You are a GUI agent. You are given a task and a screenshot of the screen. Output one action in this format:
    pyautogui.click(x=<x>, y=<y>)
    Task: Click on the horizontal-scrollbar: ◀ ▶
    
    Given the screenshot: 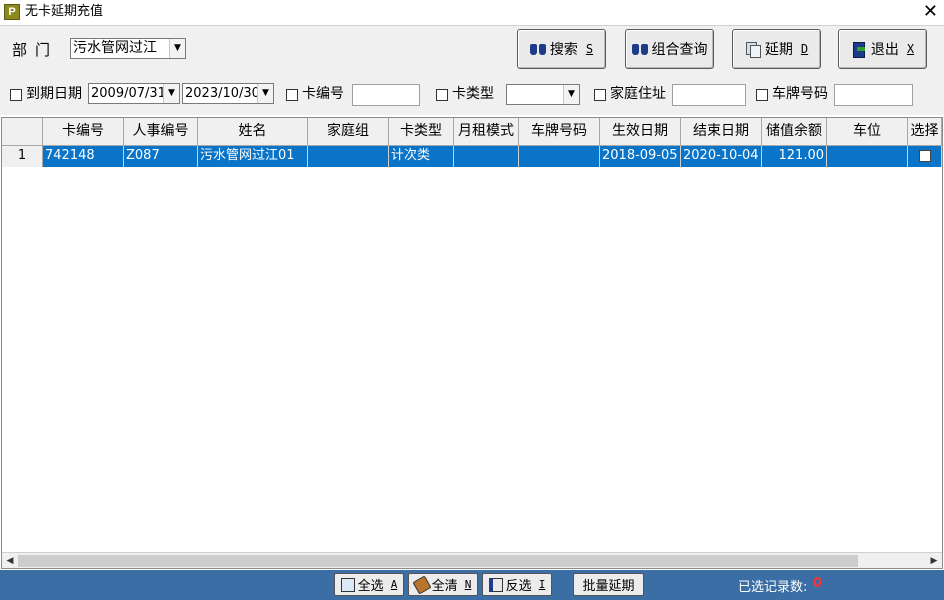 What is the action you would take?
    pyautogui.click(x=472, y=560)
    